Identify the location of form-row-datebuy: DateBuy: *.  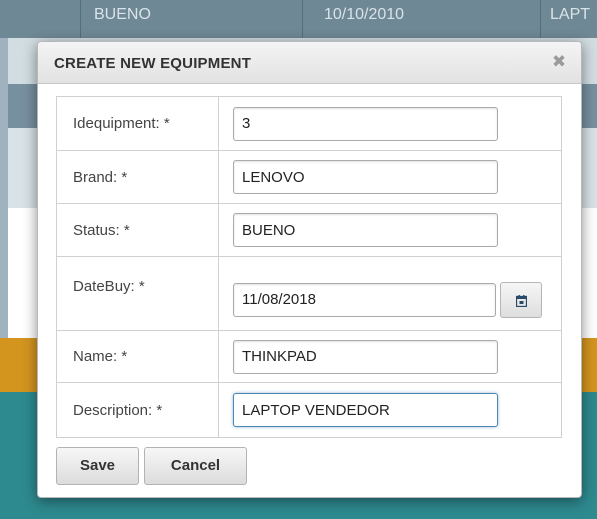
(309, 293).